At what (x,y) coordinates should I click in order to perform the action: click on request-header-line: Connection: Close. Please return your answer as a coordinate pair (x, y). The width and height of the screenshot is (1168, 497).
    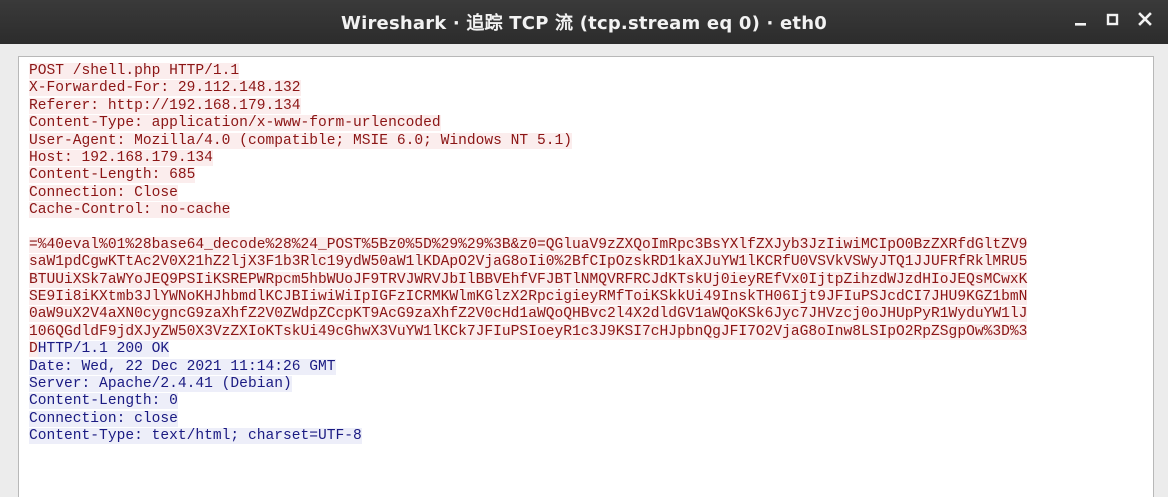
    Looking at the image, I should click on (585, 193).